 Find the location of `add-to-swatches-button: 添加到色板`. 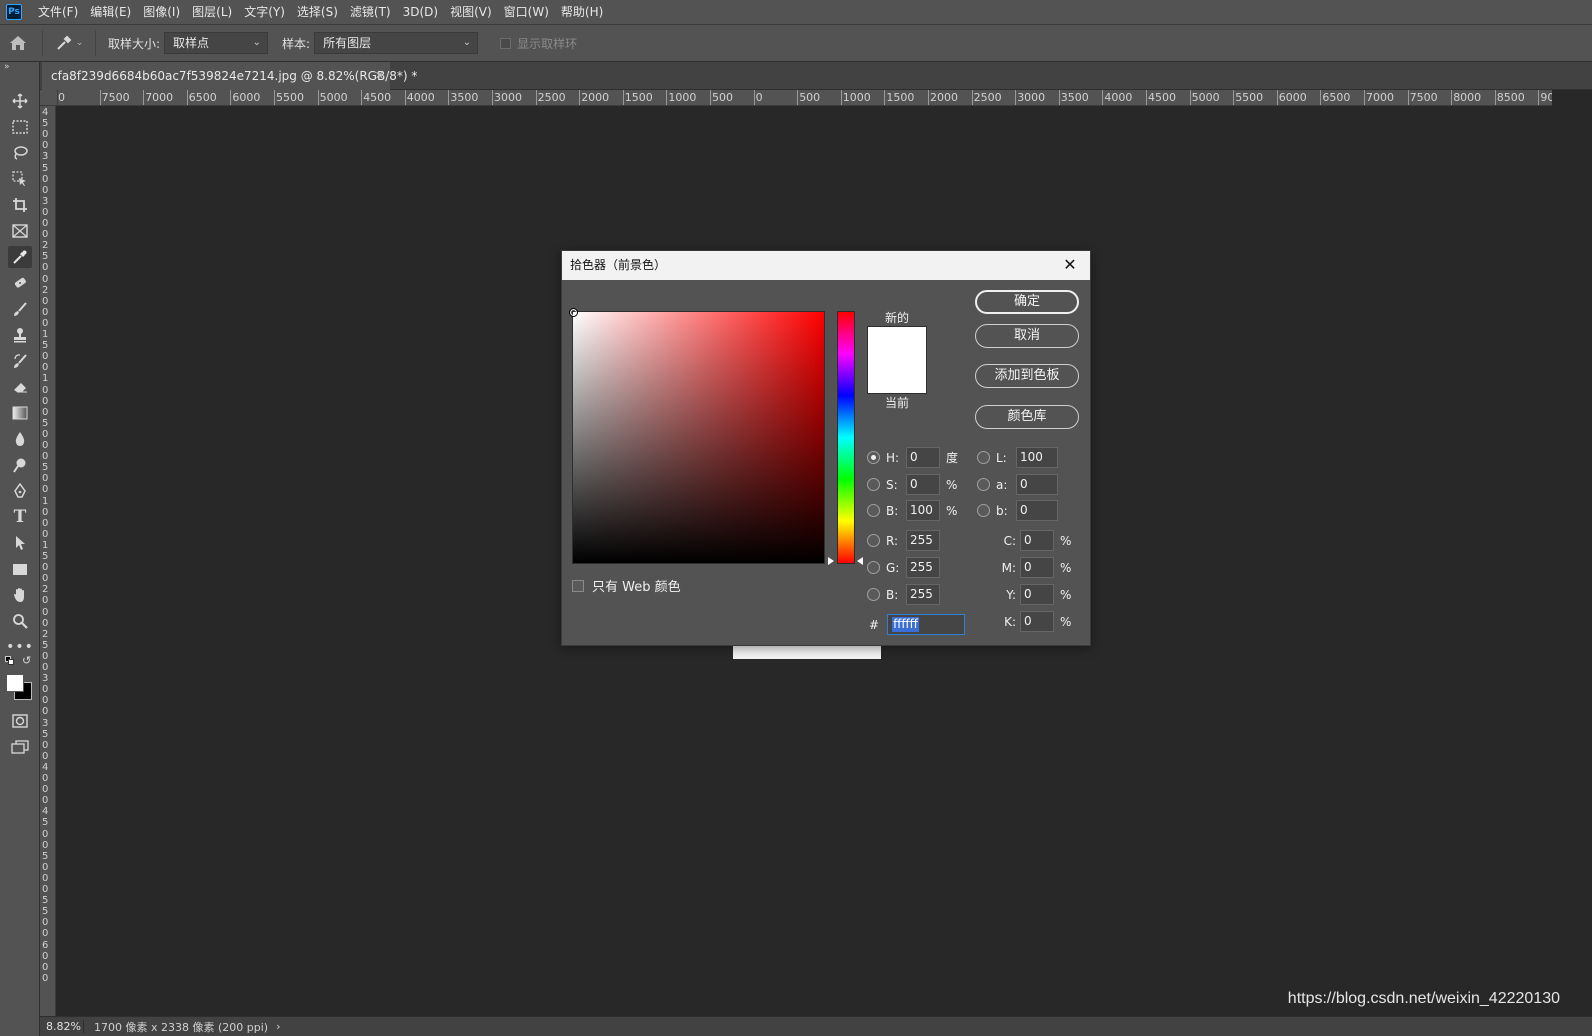

add-to-swatches-button: 添加到色板 is located at coordinates (1027, 376).